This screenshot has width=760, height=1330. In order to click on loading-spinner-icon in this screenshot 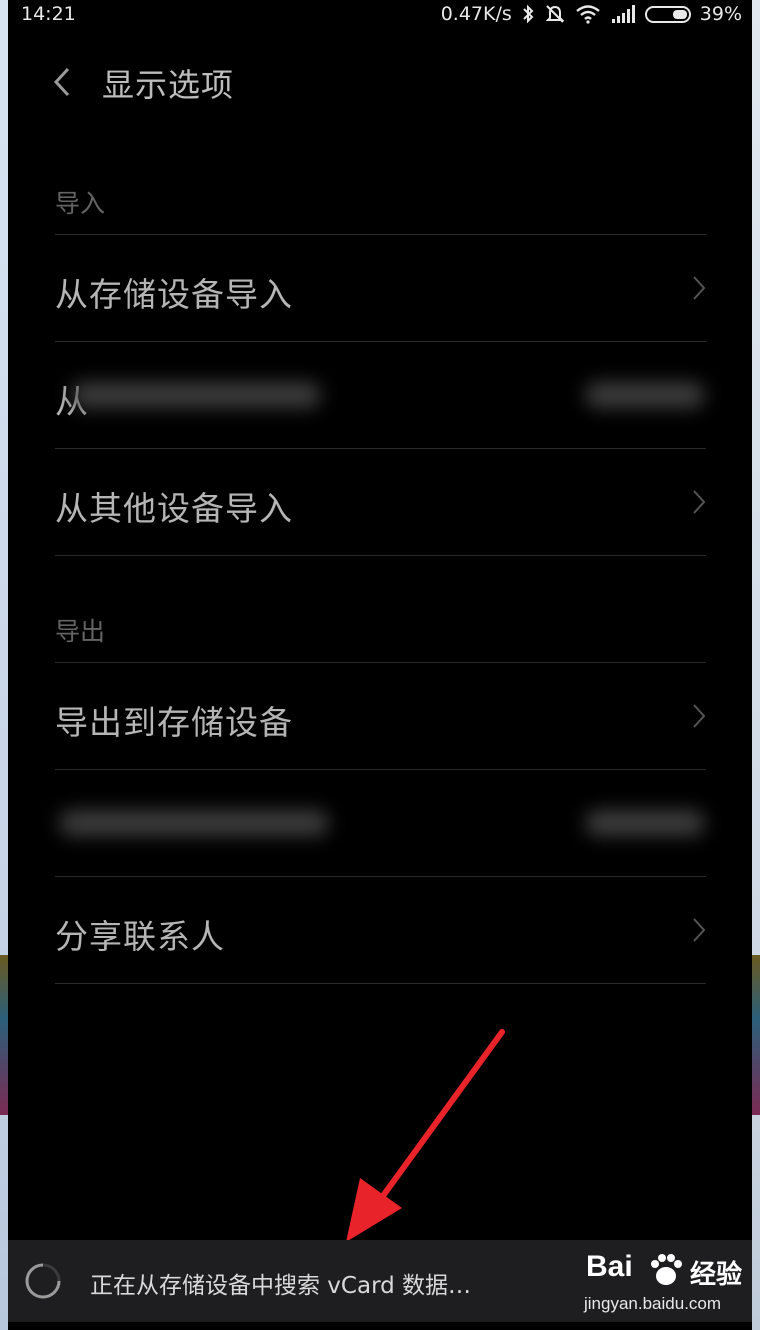, I will do `click(43, 1281)`.